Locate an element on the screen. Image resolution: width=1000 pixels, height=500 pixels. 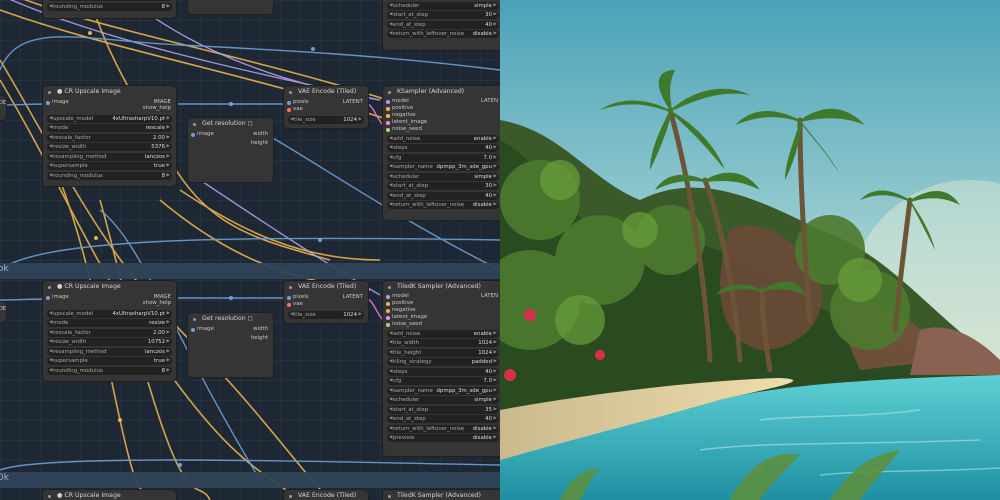
offscreen-node: DE is located at coordinates (3, 108).